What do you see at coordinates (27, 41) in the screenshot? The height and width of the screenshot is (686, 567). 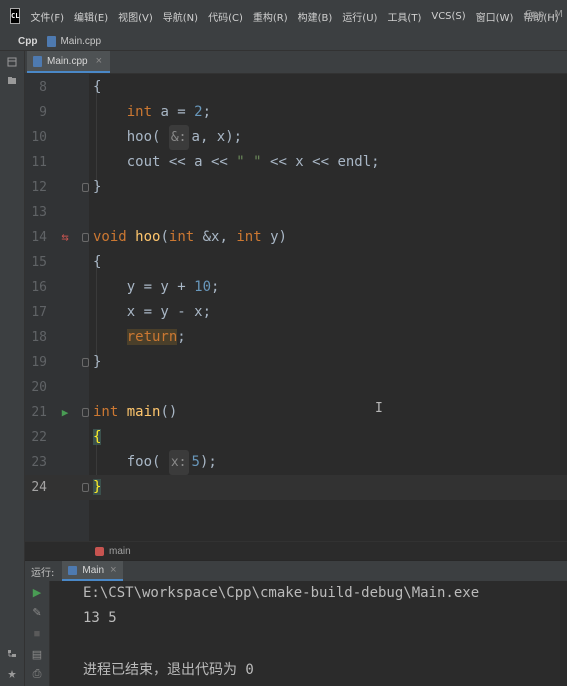 I see `nav-project: Cpp` at bounding box center [27, 41].